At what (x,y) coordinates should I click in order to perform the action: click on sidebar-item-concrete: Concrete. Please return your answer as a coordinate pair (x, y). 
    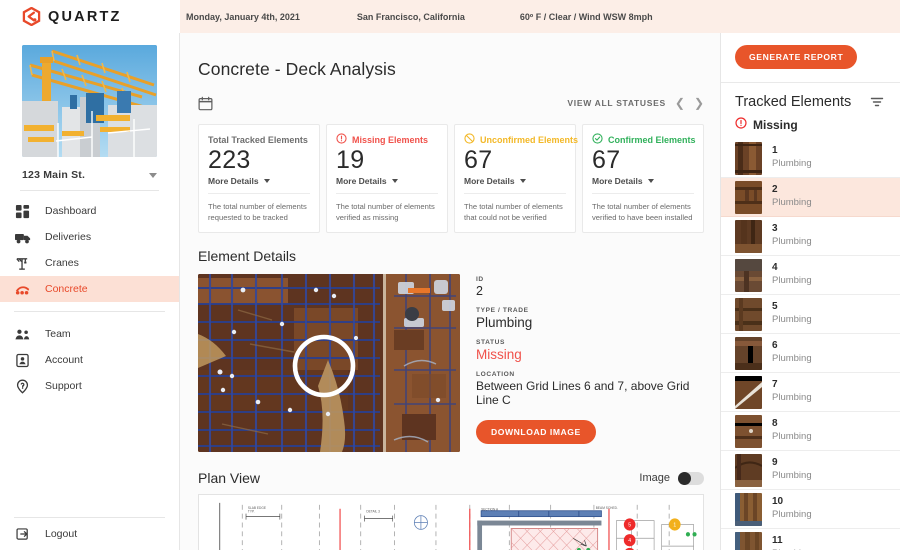
    Looking at the image, I should click on (89, 289).